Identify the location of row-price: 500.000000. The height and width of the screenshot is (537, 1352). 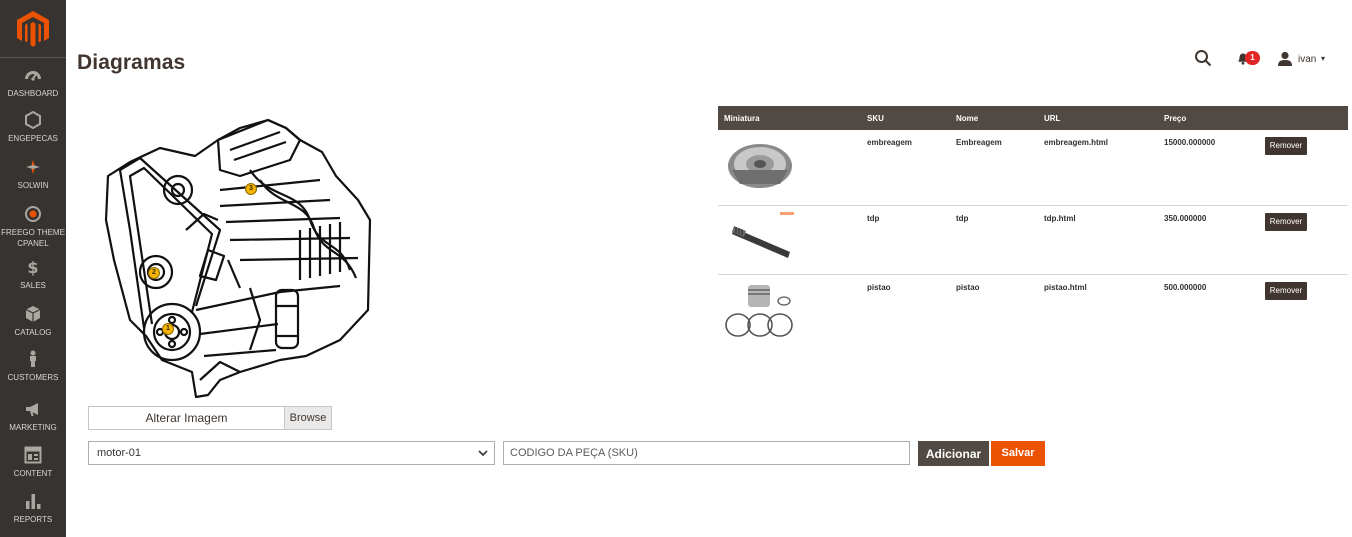
(1185, 287).